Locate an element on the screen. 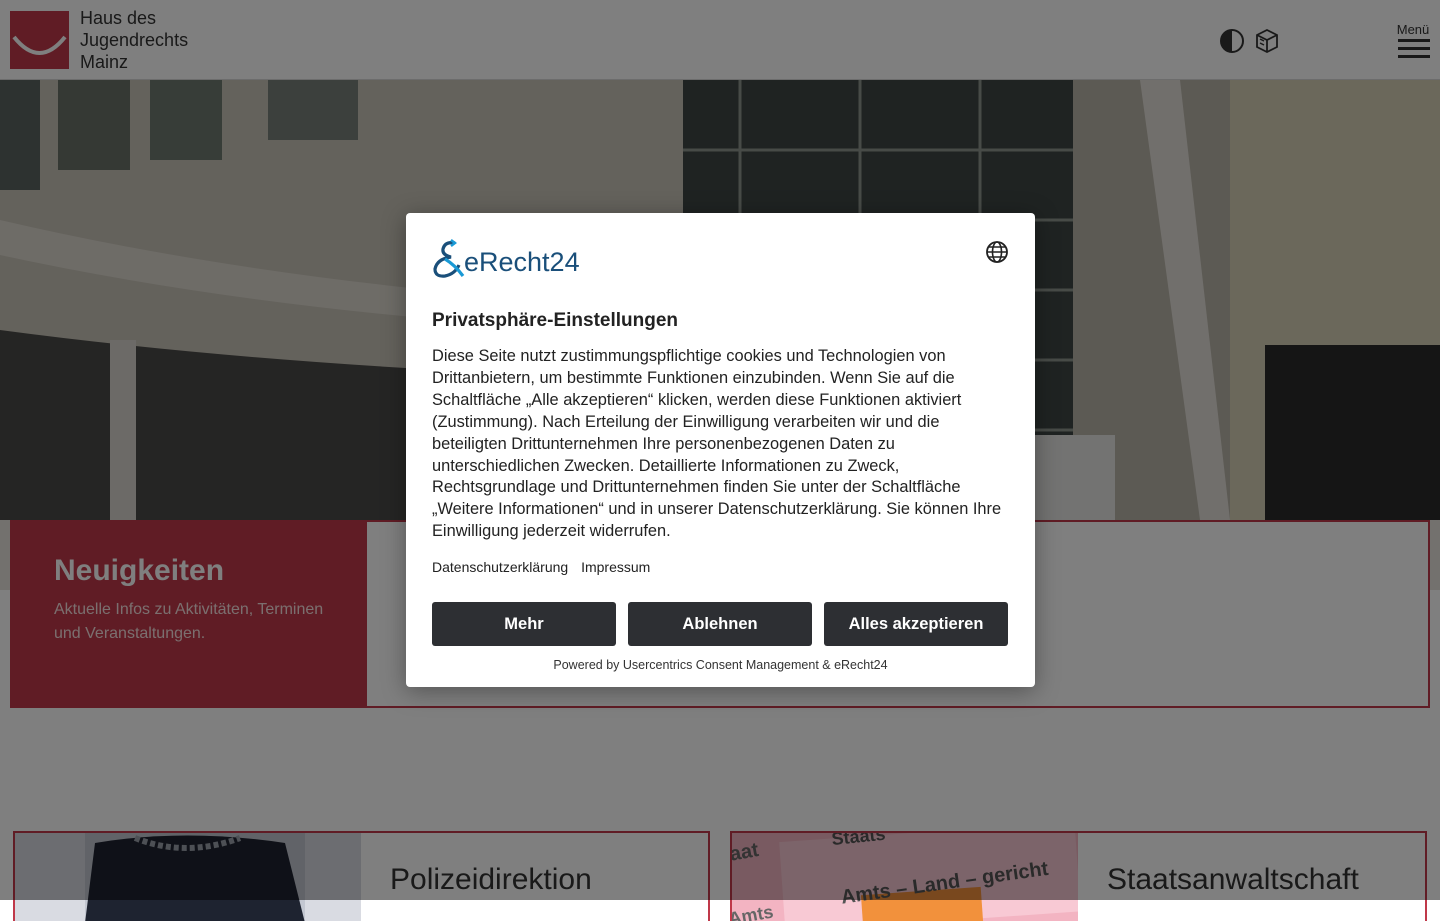 The image size is (1440, 921). reject-button: Ablehnen is located at coordinates (720, 624).